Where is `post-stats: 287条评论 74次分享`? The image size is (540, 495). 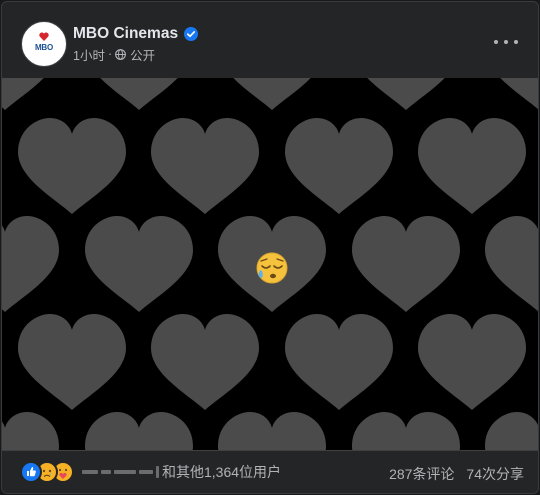 post-stats: 287条评论 74次分享 is located at coordinates (450, 474).